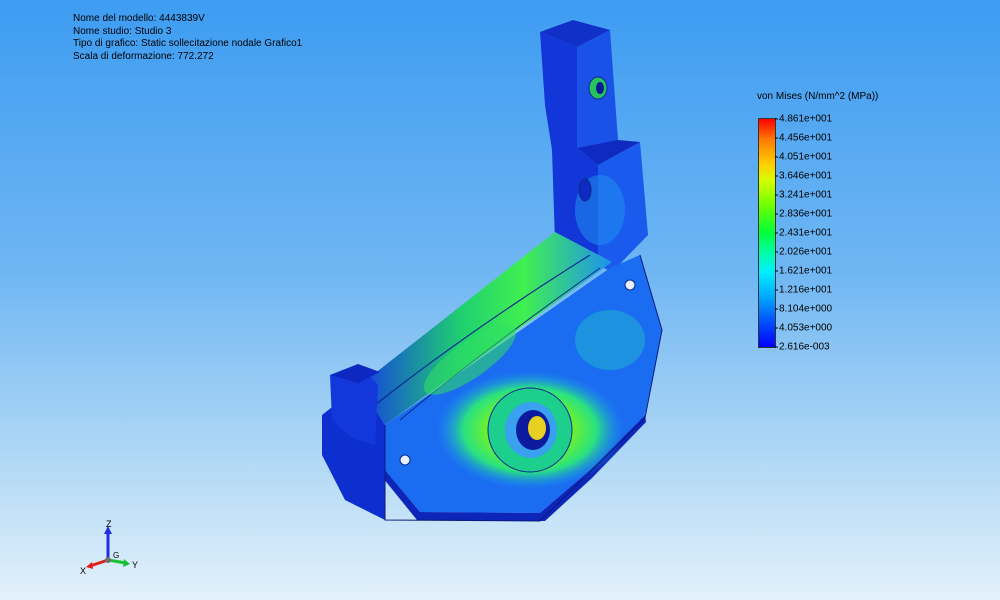  Describe the element at coordinates (803, 252) in the screenshot. I see `legend-tick: 2.026e+001` at that location.